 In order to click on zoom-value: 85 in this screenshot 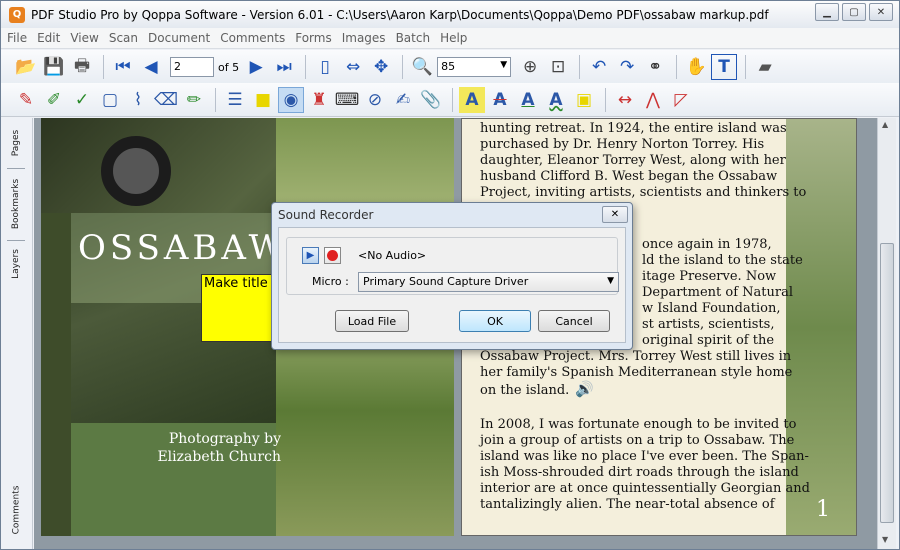, I will do `click(448, 66)`.